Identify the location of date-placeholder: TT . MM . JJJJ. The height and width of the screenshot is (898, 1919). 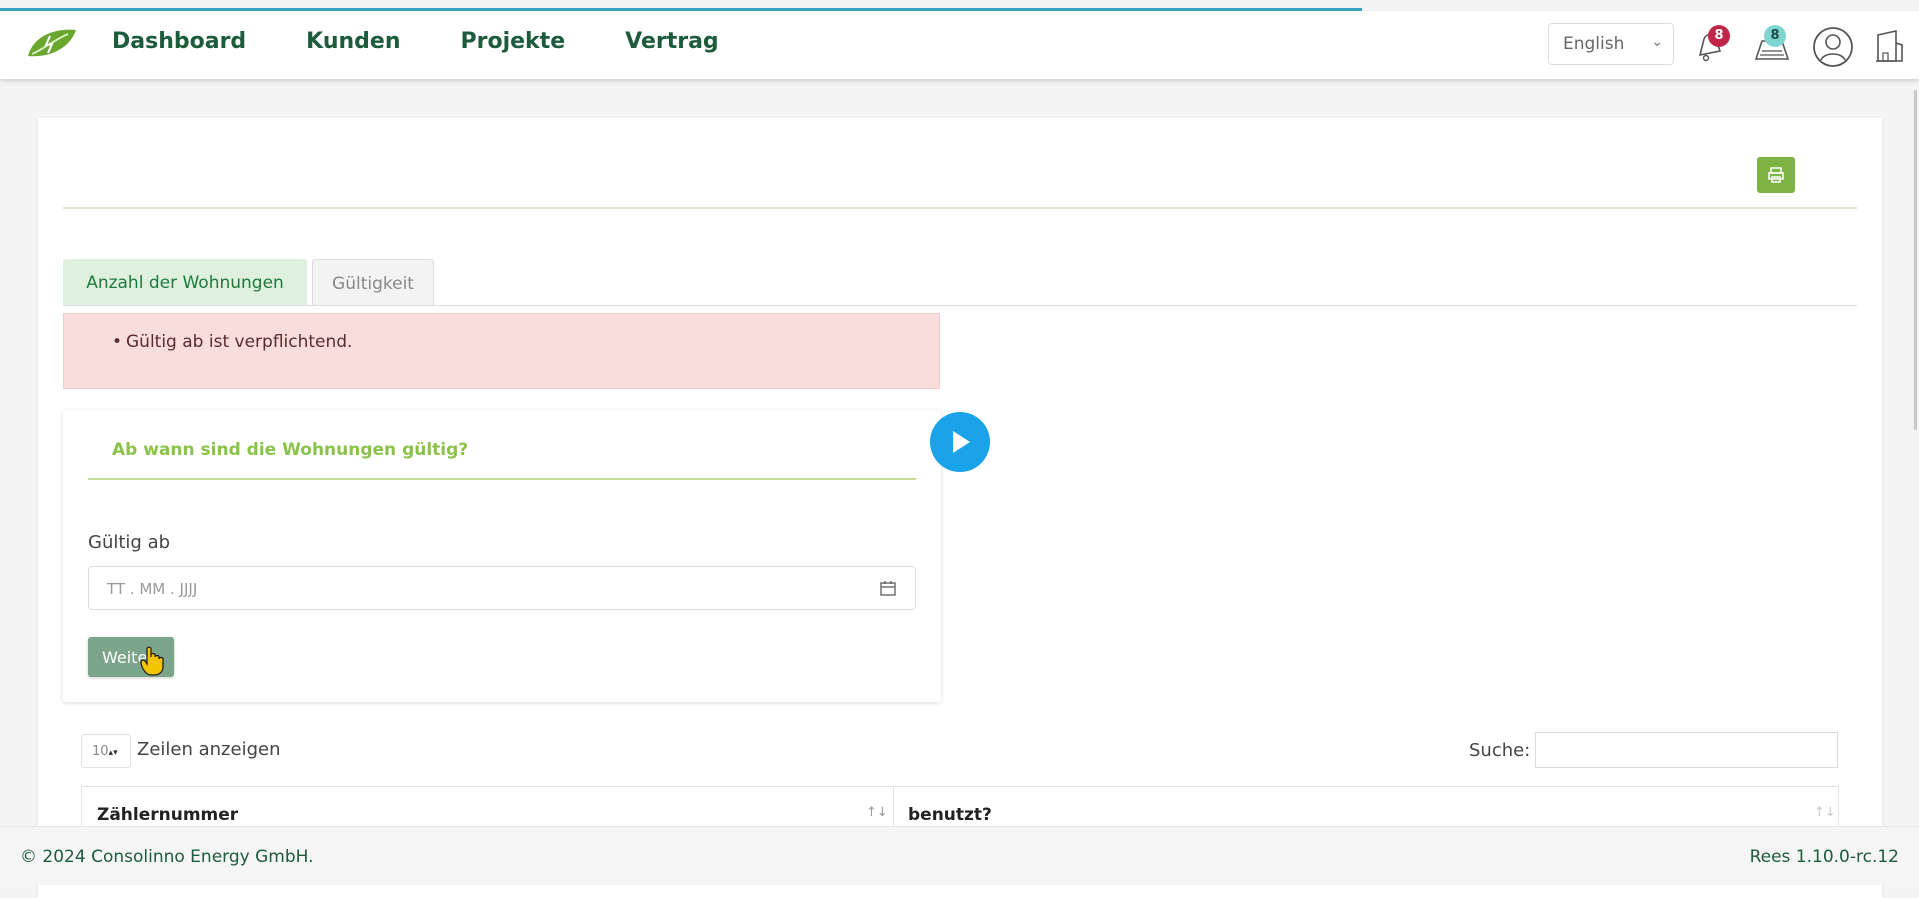
(152, 589).